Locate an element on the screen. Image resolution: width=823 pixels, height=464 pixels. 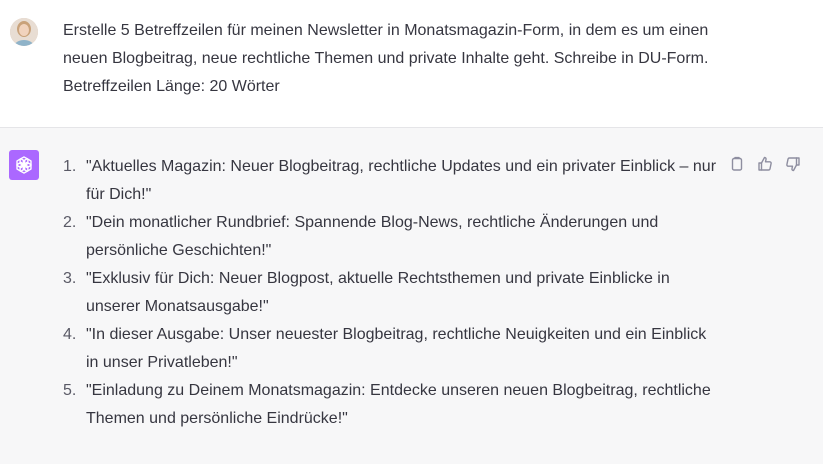
user-avatar-image is located at coordinates (24, 32).